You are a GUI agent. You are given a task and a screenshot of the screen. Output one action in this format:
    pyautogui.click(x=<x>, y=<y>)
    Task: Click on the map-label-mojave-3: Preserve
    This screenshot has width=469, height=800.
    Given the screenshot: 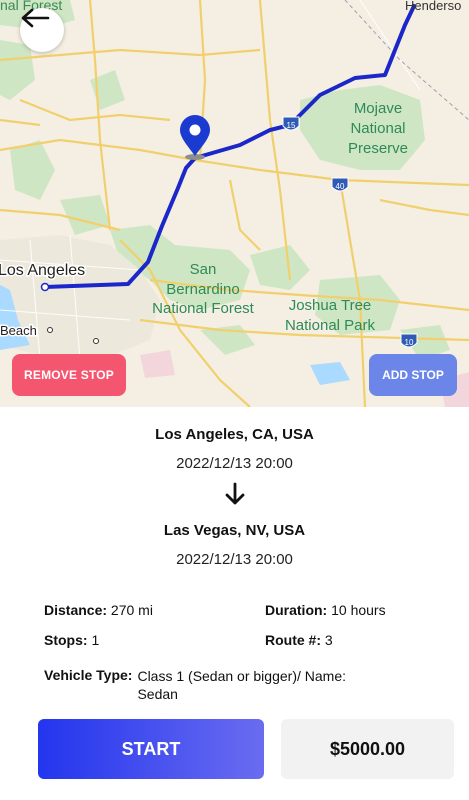 What is the action you would take?
    pyautogui.click(x=378, y=148)
    